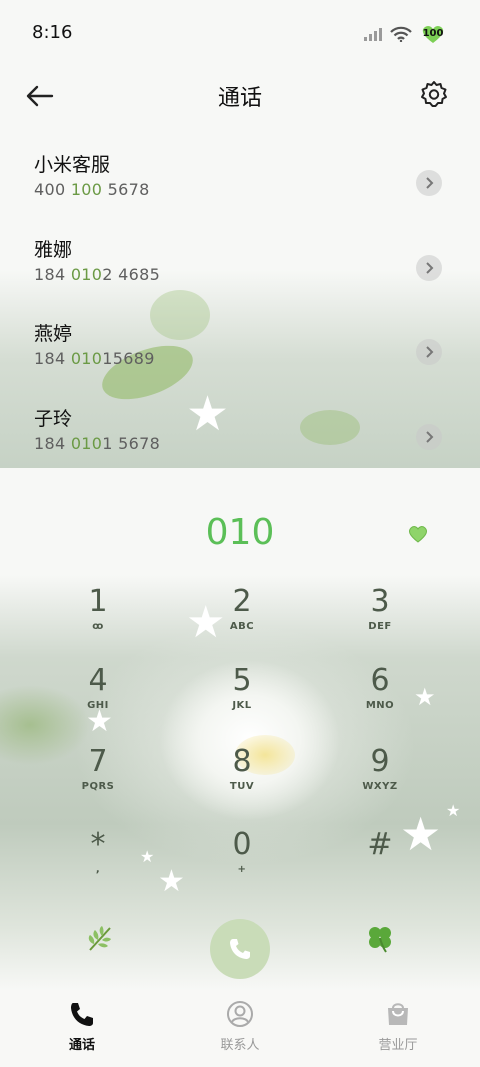  Describe the element at coordinates (242, 699) in the screenshot. I see `key-5: 5 JKL` at that location.